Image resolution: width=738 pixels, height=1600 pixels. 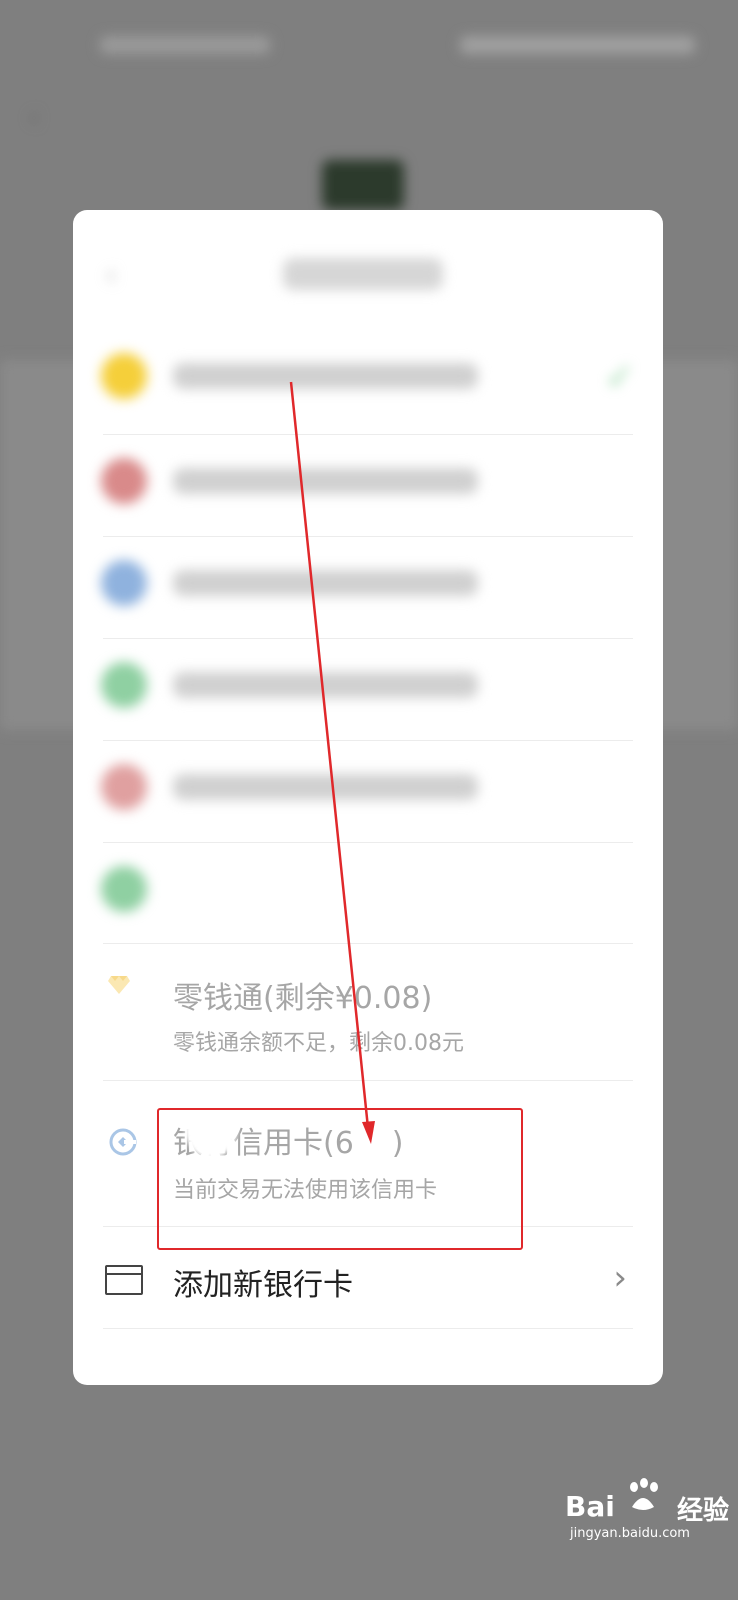 I want to click on payment-method-row-1: ✓, so click(x=368, y=377).